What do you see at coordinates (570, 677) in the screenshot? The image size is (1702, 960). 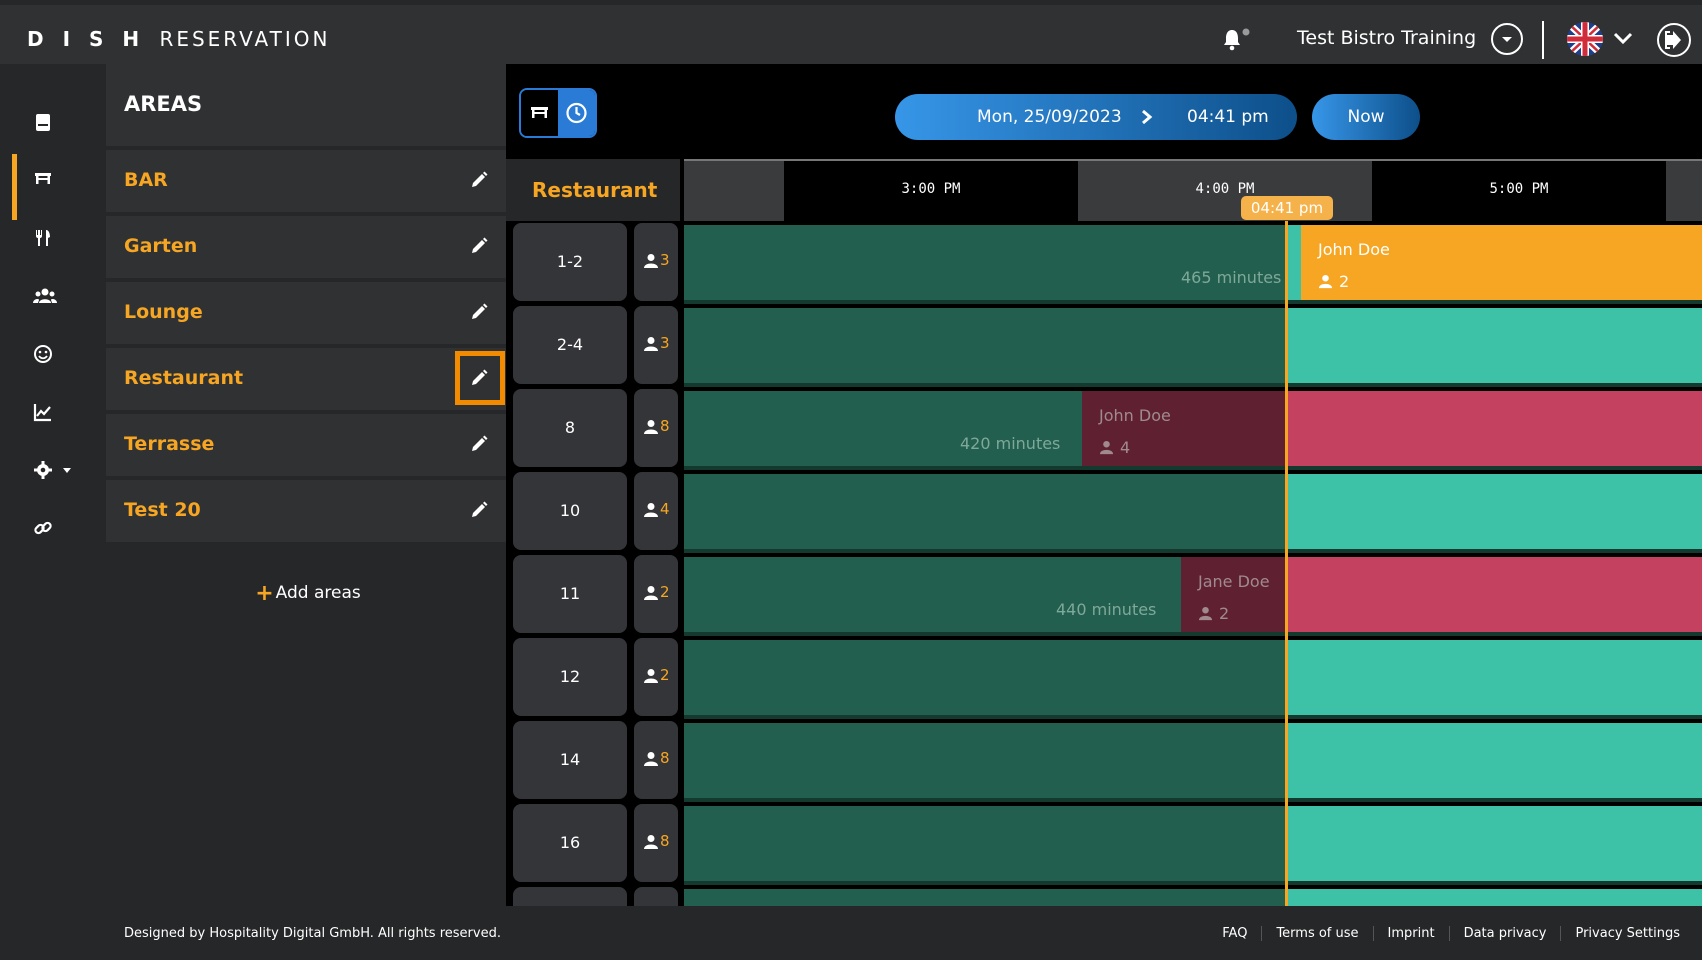 I see `table-number: 12` at bounding box center [570, 677].